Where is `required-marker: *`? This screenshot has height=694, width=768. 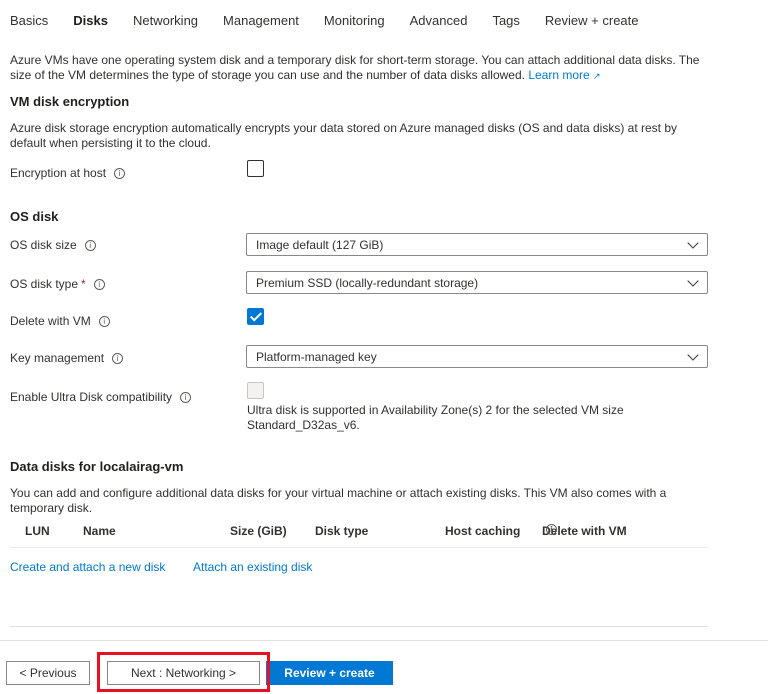 required-marker: * is located at coordinates (83, 284).